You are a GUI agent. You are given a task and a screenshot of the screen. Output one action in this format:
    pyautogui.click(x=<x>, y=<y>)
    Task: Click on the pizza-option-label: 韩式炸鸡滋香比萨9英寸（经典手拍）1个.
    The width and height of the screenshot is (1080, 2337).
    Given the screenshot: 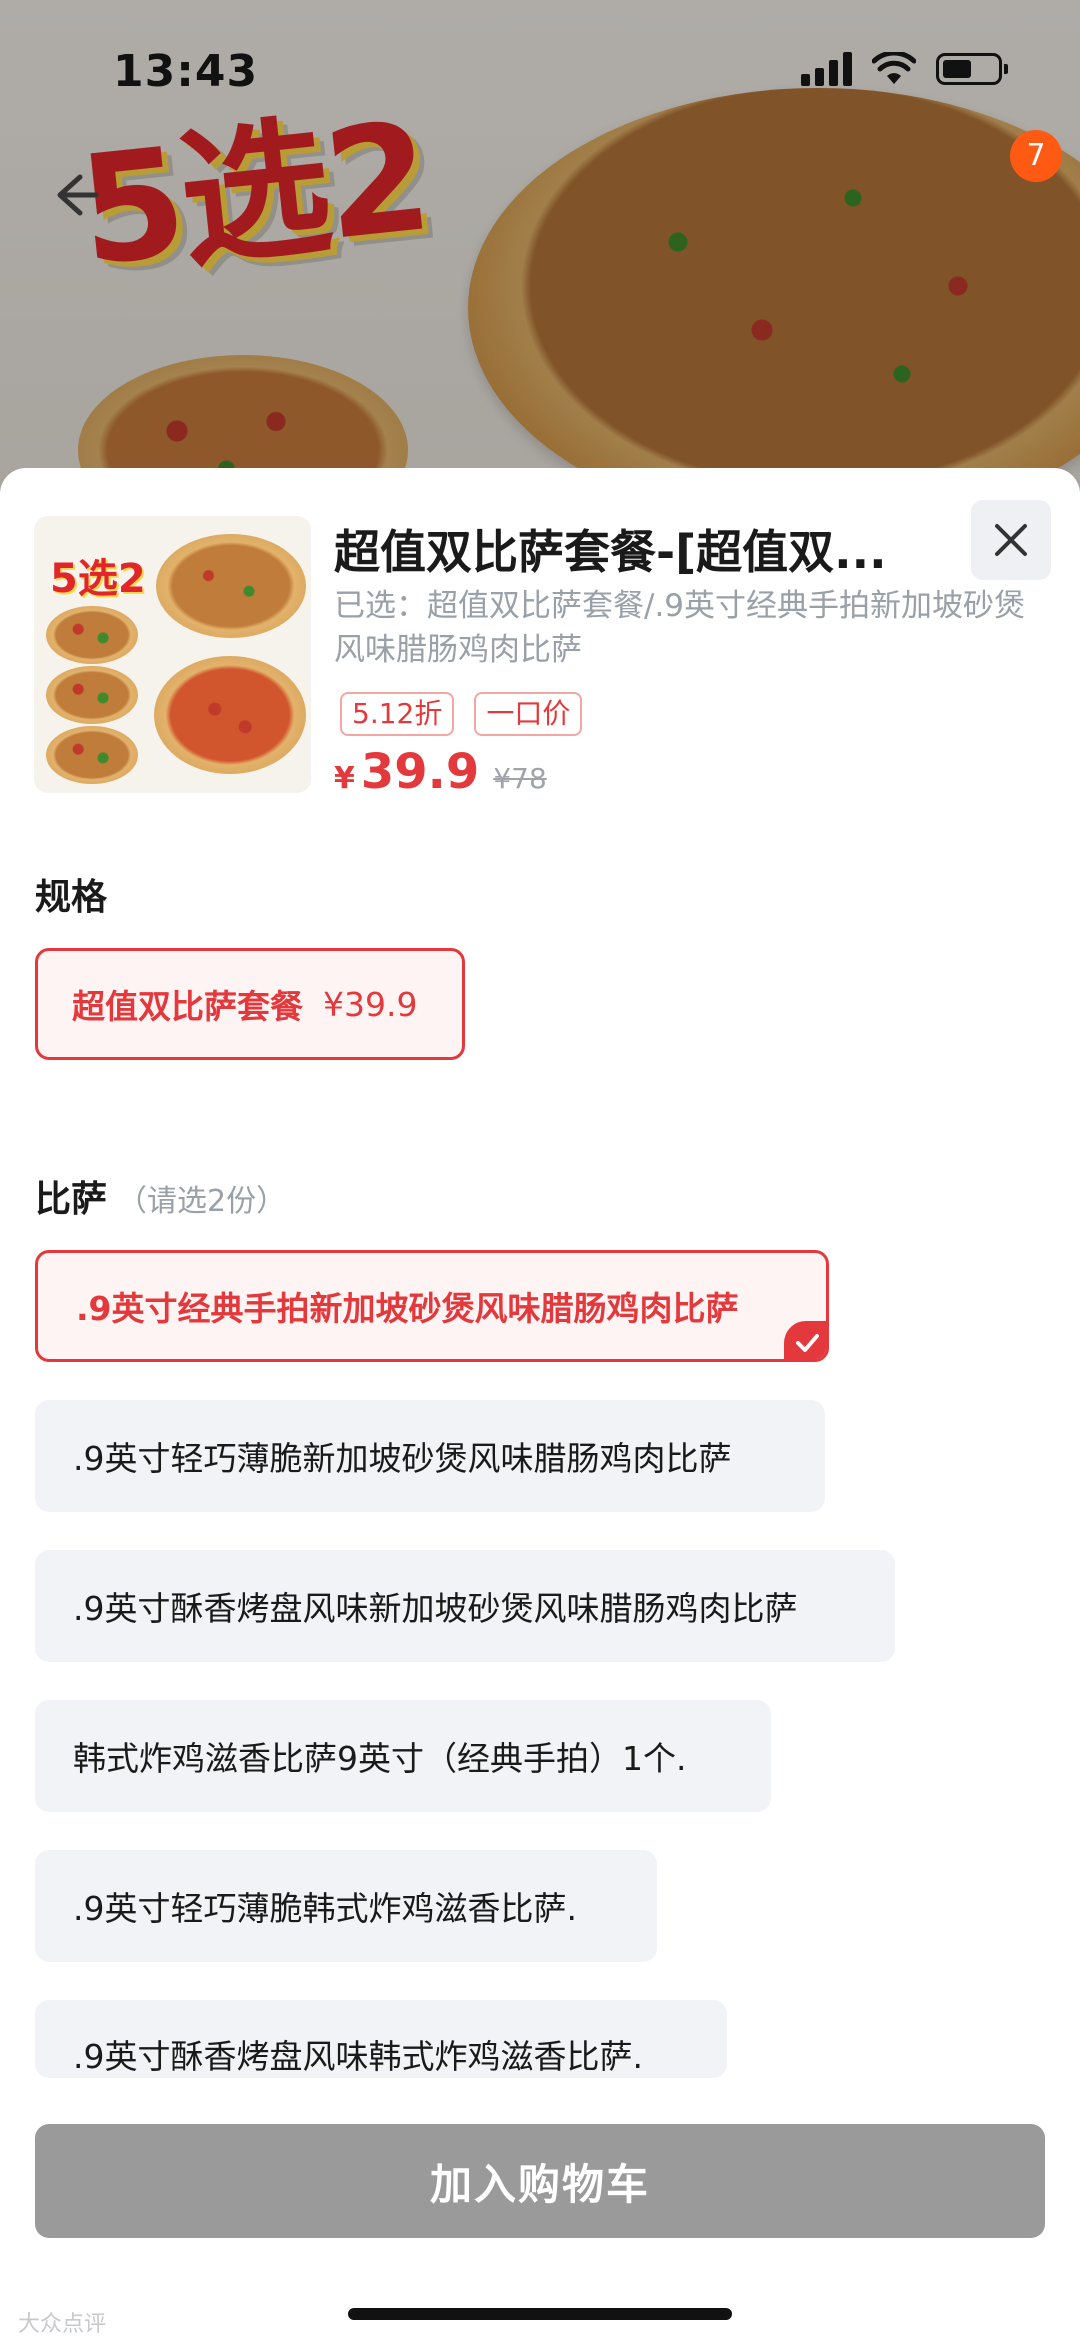 What is the action you would take?
    pyautogui.click(x=380, y=1758)
    